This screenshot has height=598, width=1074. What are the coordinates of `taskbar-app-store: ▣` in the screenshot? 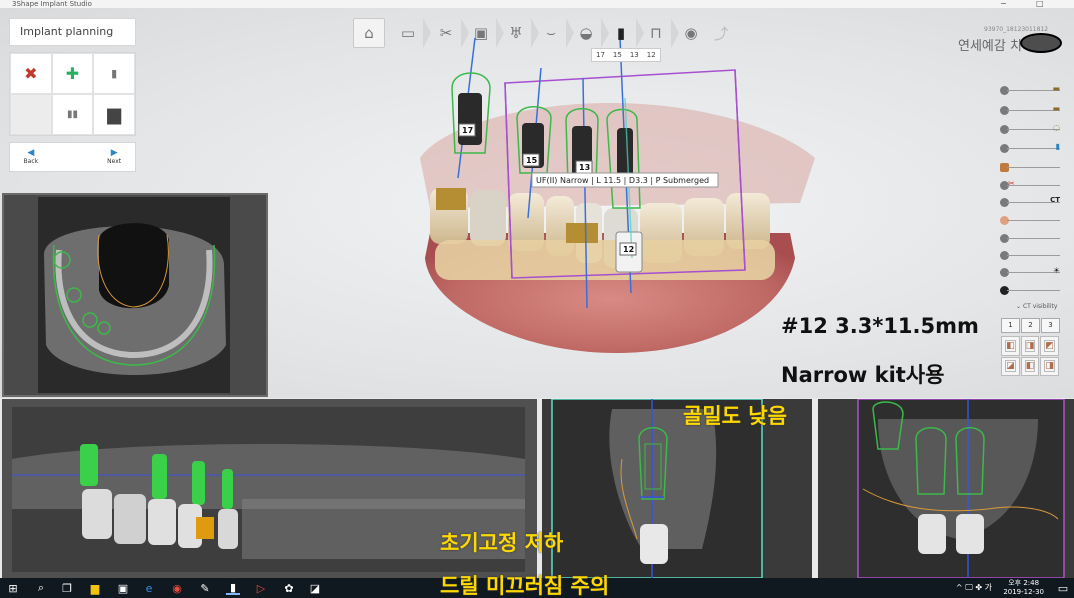 It's located at (123, 588).